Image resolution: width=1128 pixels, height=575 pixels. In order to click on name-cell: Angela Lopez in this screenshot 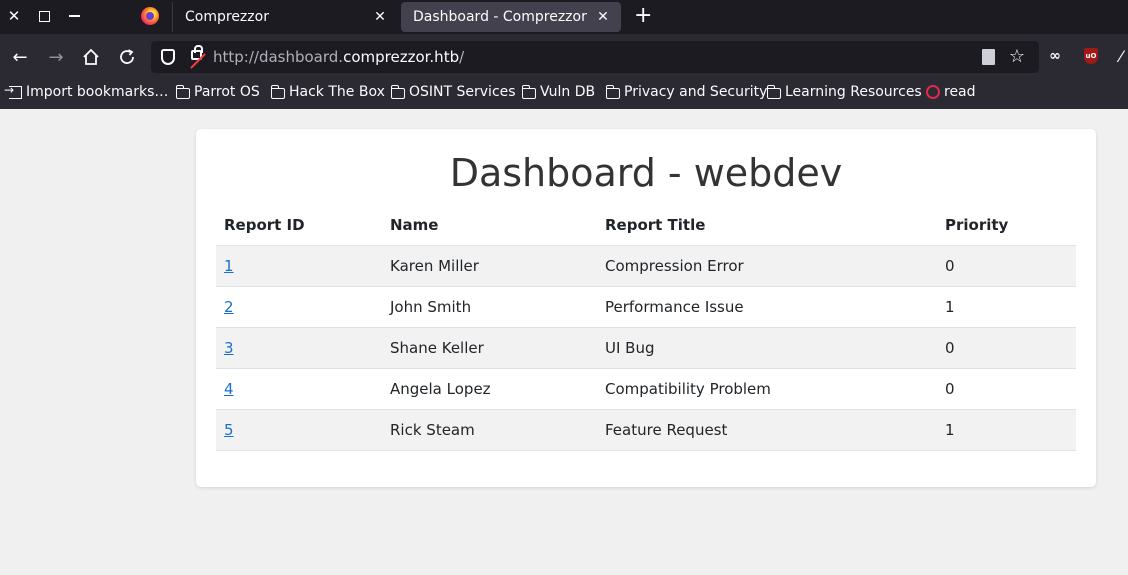, I will do `click(489, 389)`.